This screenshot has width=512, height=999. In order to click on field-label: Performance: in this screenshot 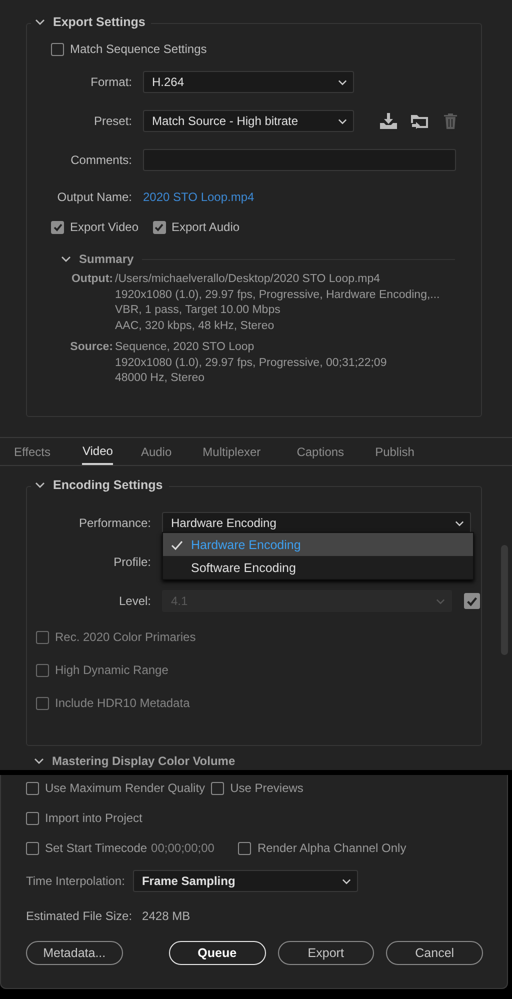, I will do `click(114, 523)`.